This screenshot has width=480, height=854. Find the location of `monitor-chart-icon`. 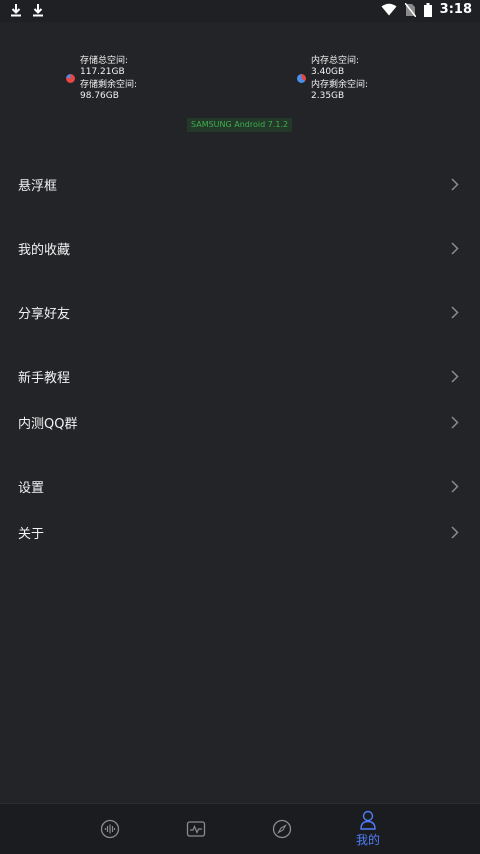

monitor-chart-icon is located at coordinates (196, 829).